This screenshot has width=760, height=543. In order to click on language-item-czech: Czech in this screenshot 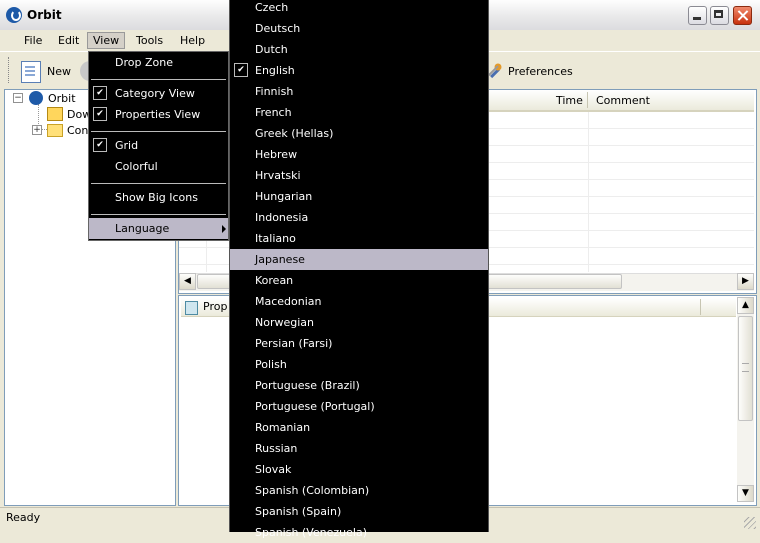, I will do `click(359, 9)`.